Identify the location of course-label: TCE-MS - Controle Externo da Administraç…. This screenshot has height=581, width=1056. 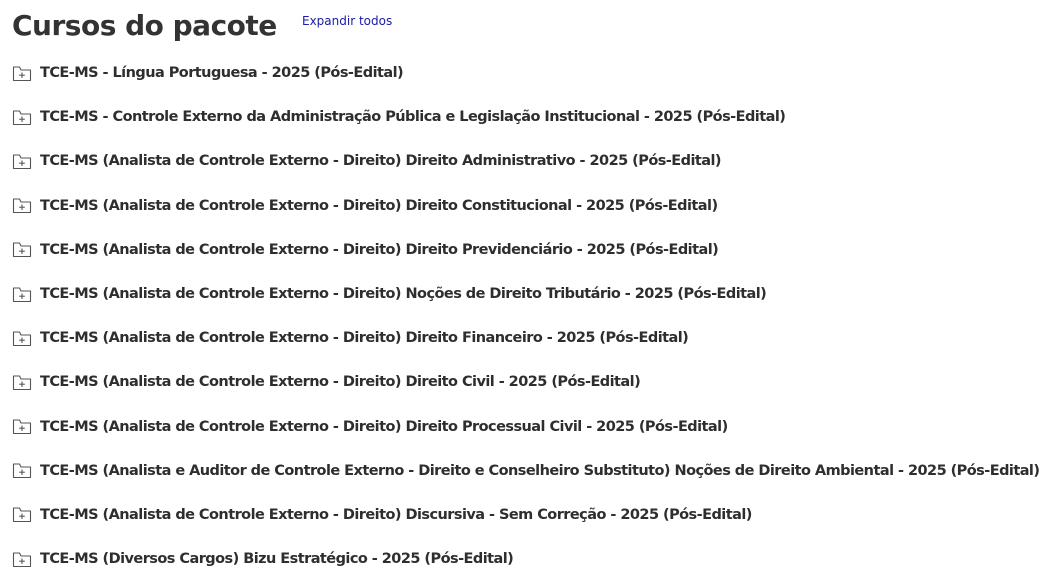
(413, 117).